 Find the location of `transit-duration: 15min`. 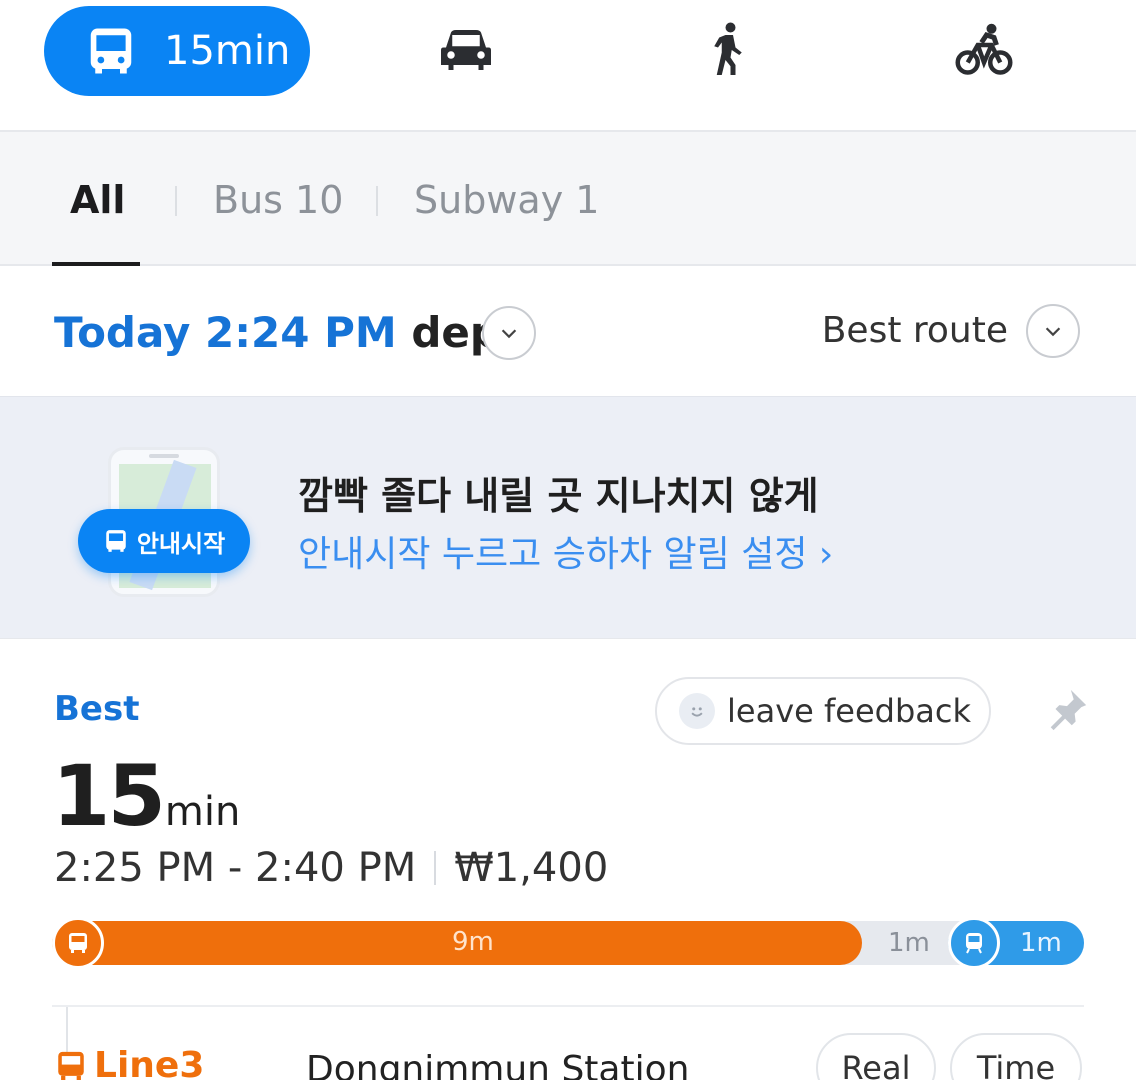

transit-duration: 15min is located at coordinates (227, 51).